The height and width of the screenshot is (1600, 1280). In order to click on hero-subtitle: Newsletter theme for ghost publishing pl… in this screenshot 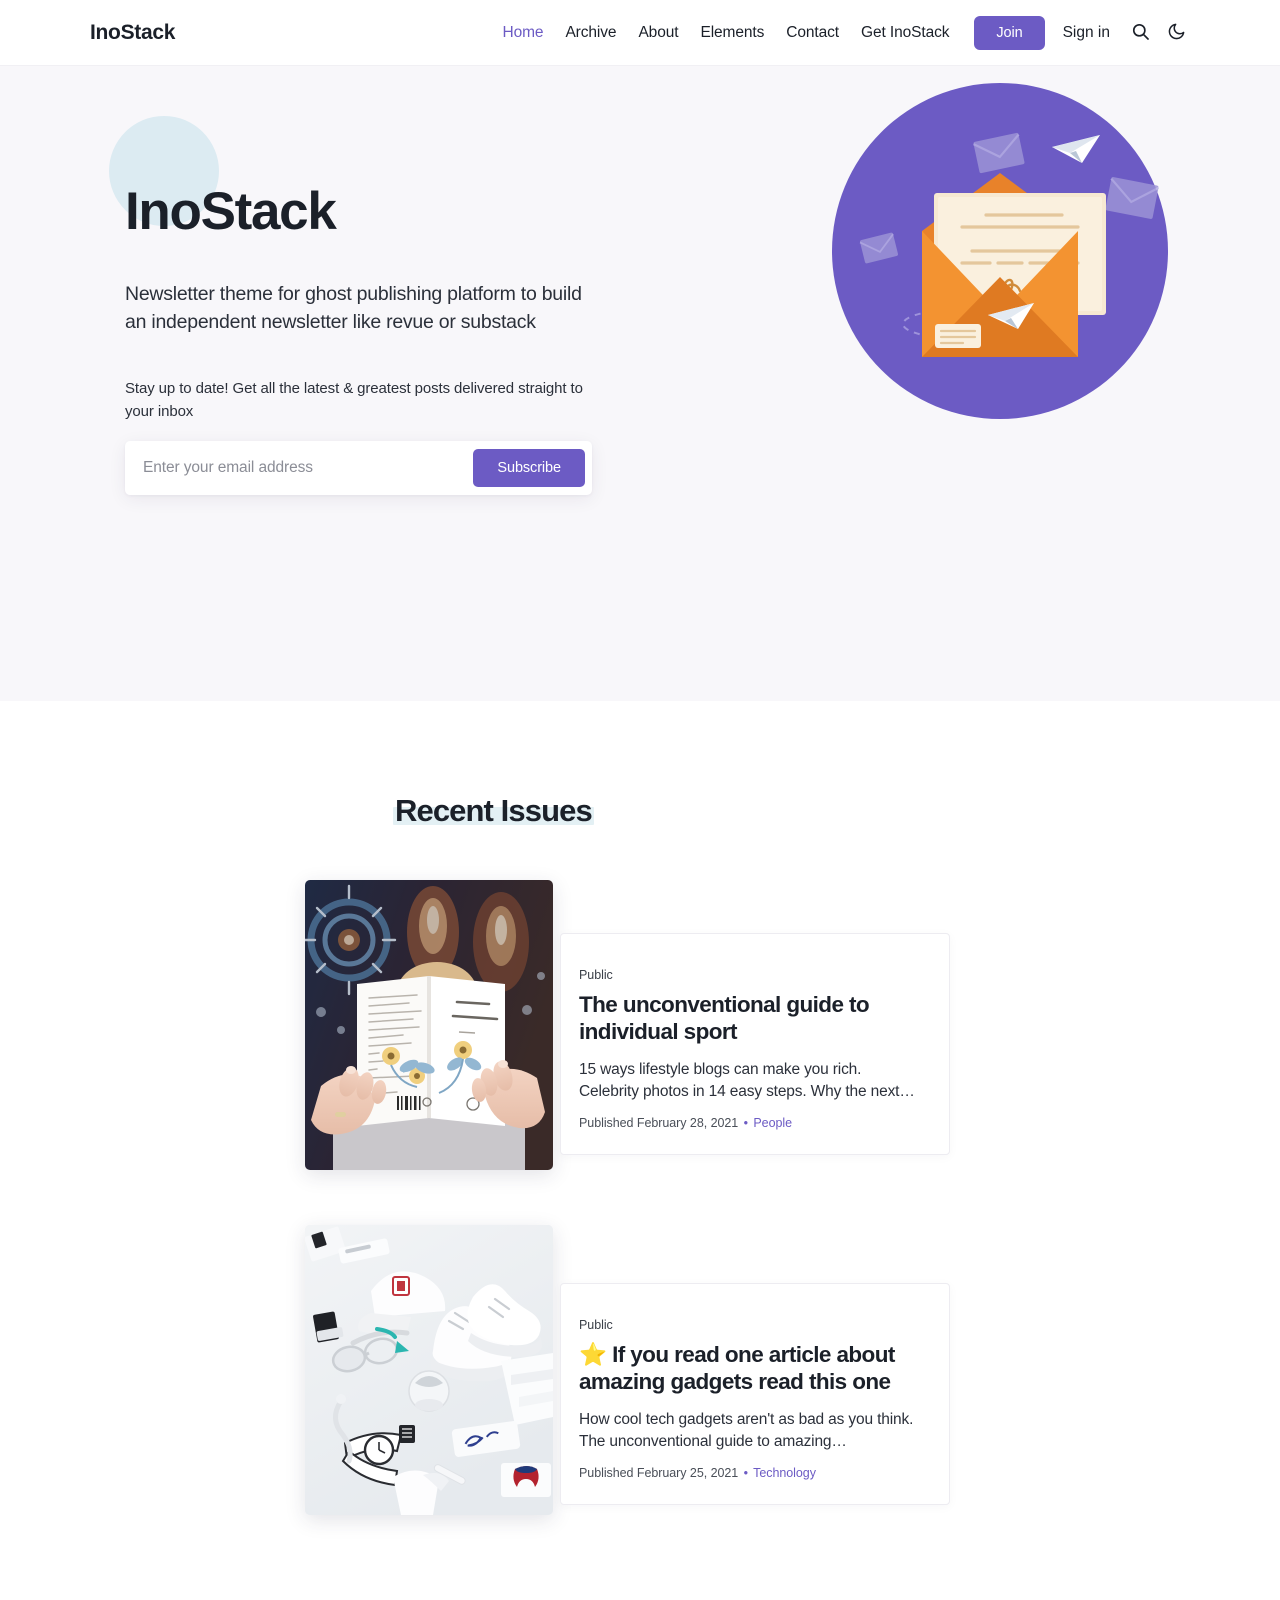, I will do `click(353, 307)`.